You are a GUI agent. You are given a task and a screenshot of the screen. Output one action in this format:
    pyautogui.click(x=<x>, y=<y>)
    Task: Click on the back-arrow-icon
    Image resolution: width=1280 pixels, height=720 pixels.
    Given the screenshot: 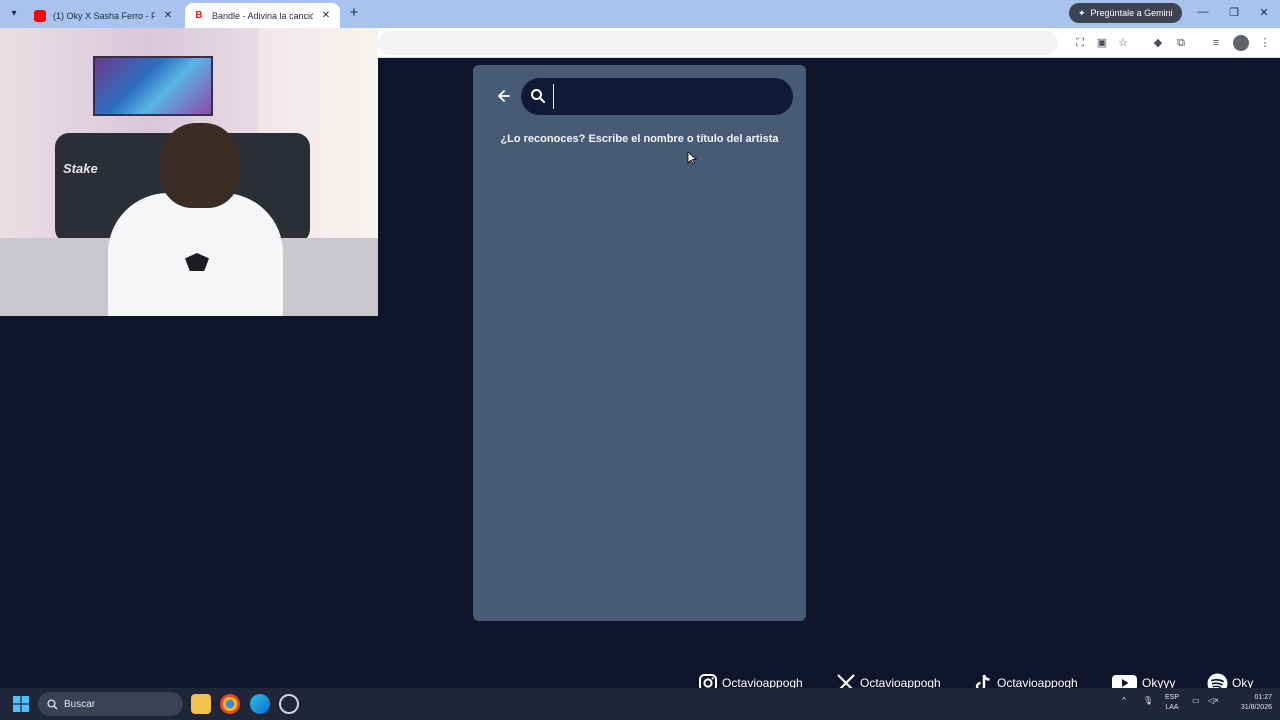 What is the action you would take?
    pyautogui.click(x=504, y=96)
    